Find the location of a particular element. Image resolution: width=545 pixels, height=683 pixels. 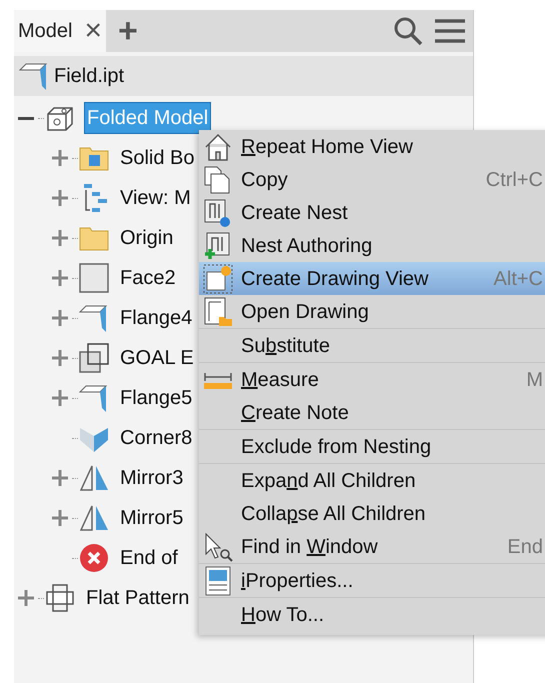

tree-item: End of is located at coordinates (149, 558).